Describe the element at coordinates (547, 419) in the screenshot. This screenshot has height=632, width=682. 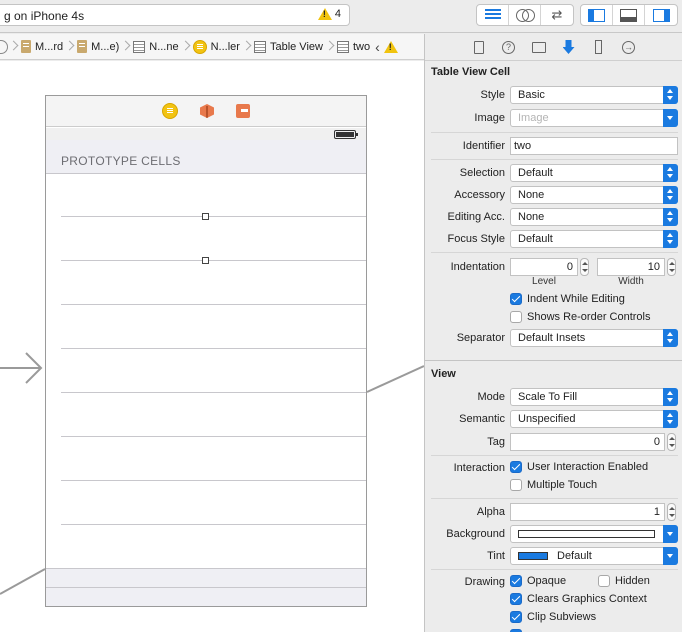
I see `semantic-value: Unspecified` at that location.